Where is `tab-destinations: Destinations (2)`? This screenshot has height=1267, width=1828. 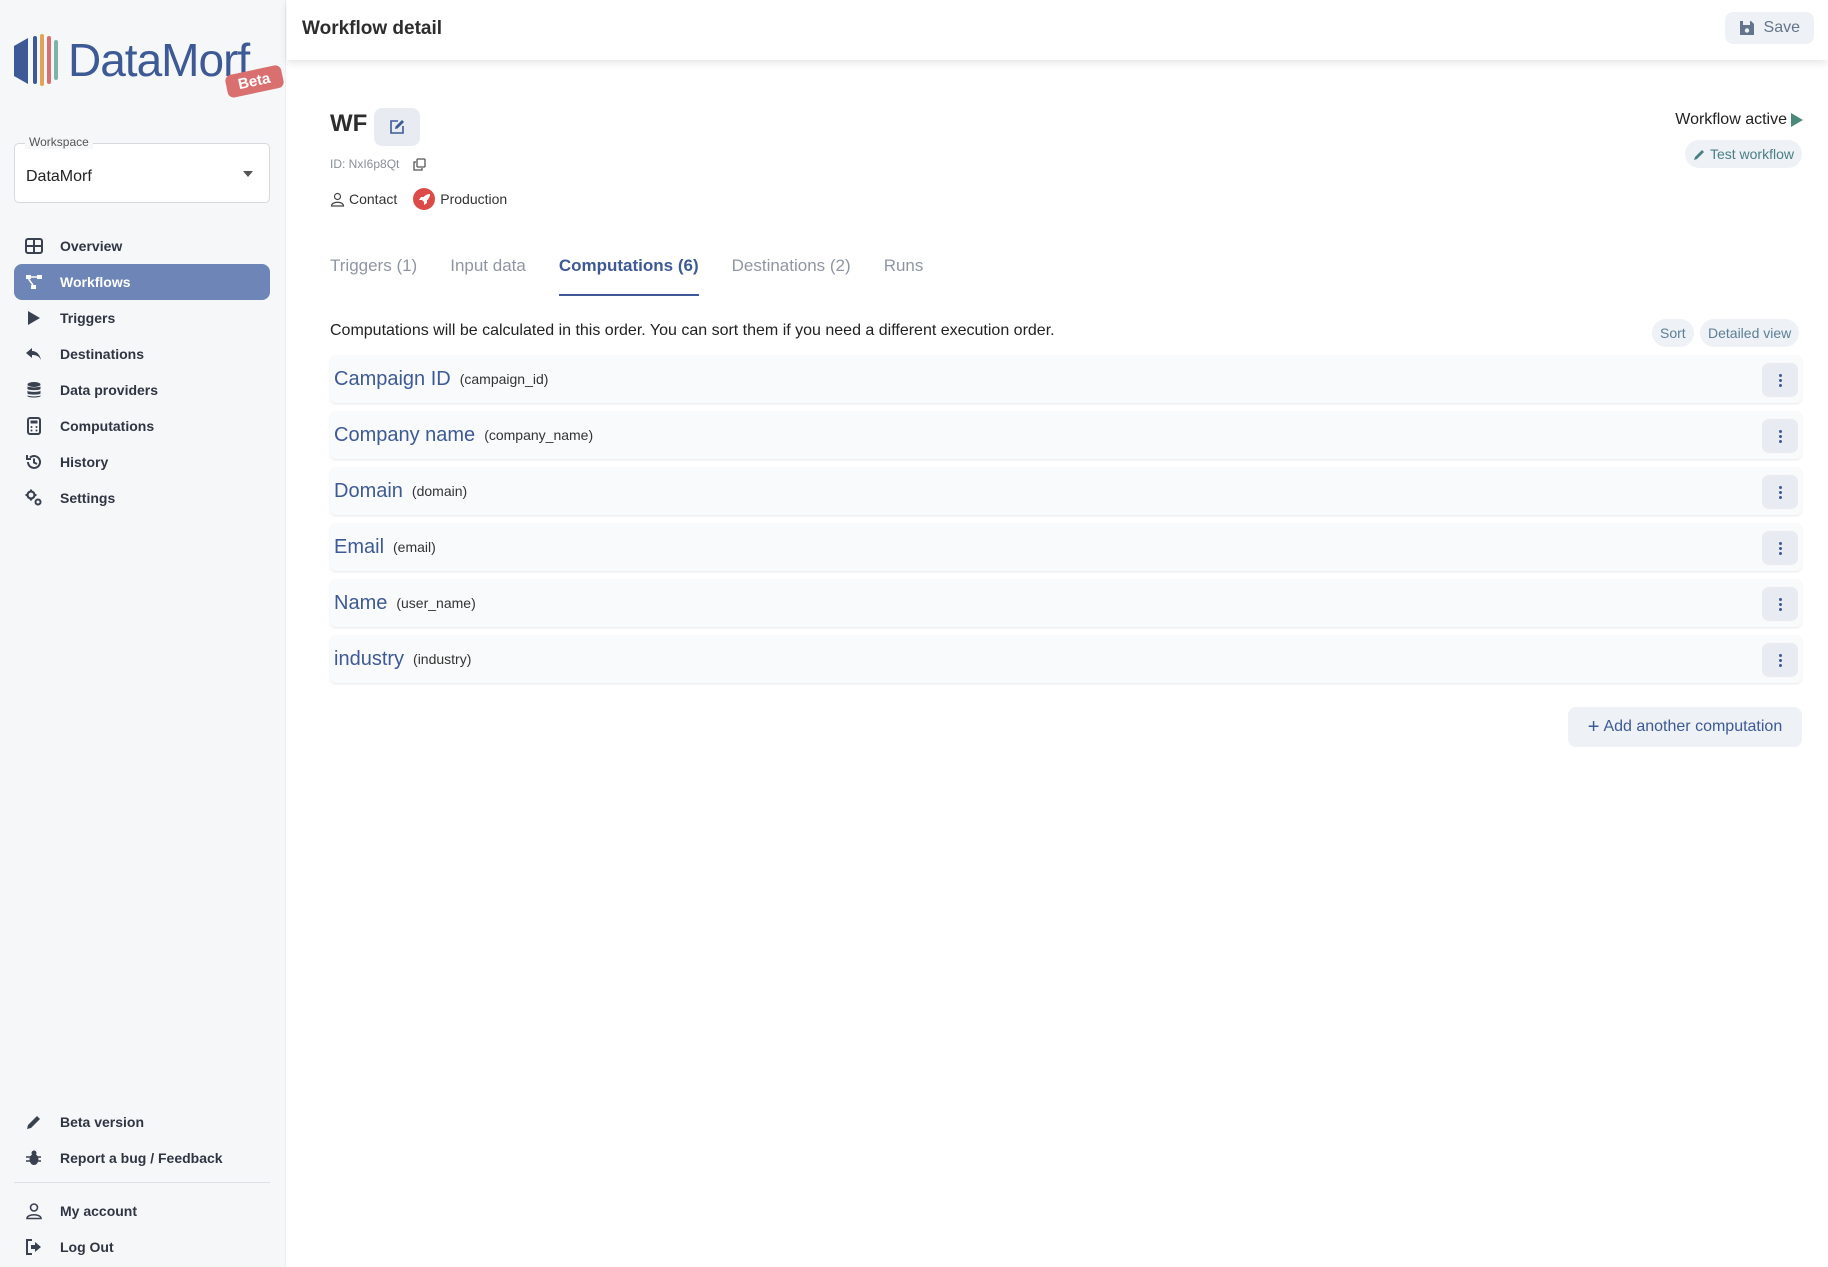 tab-destinations: Destinations (2) is located at coordinates (791, 274).